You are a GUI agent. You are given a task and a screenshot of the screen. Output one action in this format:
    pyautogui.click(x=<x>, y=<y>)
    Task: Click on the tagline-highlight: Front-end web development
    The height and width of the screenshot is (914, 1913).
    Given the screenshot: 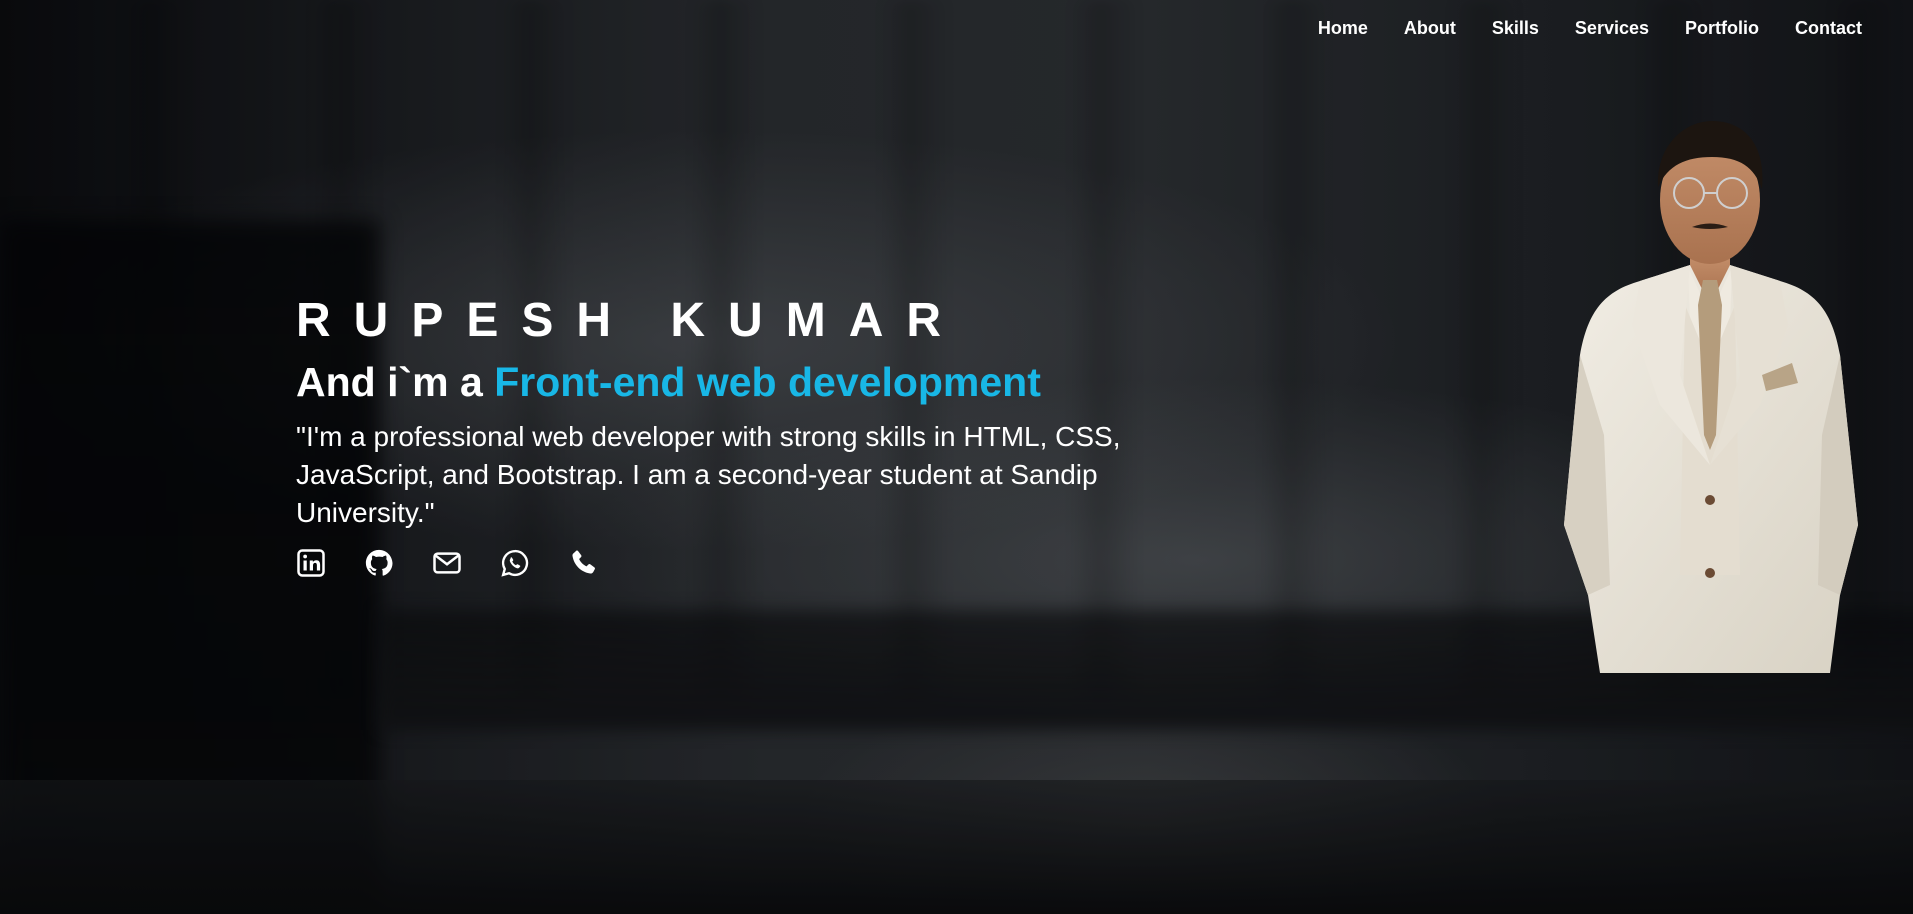 What is the action you would take?
    pyautogui.click(x=767, y=382)
    